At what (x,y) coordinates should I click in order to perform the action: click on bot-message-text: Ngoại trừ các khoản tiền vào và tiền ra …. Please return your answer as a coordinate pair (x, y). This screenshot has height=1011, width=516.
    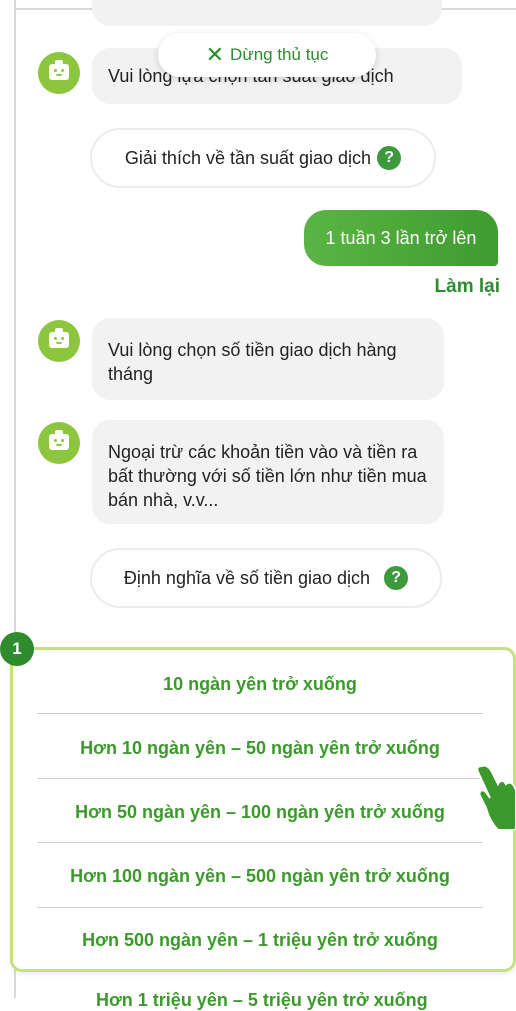
    Looking at the image, I should click on (267, 476).